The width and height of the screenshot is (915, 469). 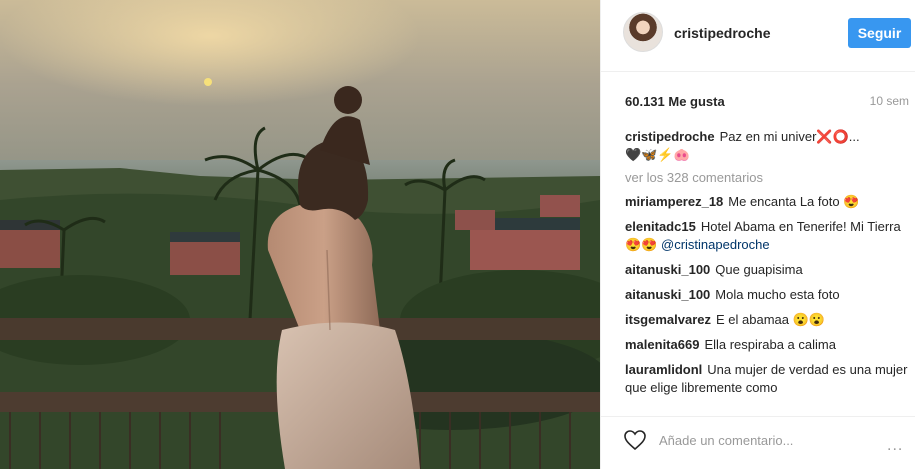 I want to click on caption-text: Paz en mi univer, so click(x=768, y=136).